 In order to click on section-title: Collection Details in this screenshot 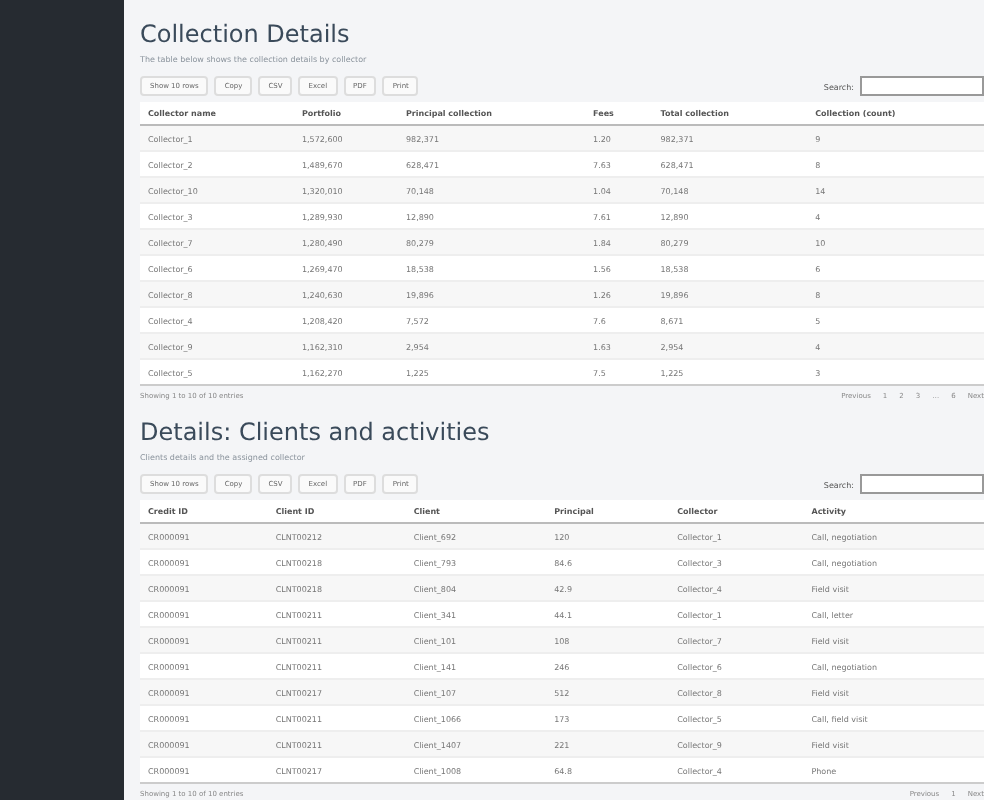, I will do `click(246, 34)`.